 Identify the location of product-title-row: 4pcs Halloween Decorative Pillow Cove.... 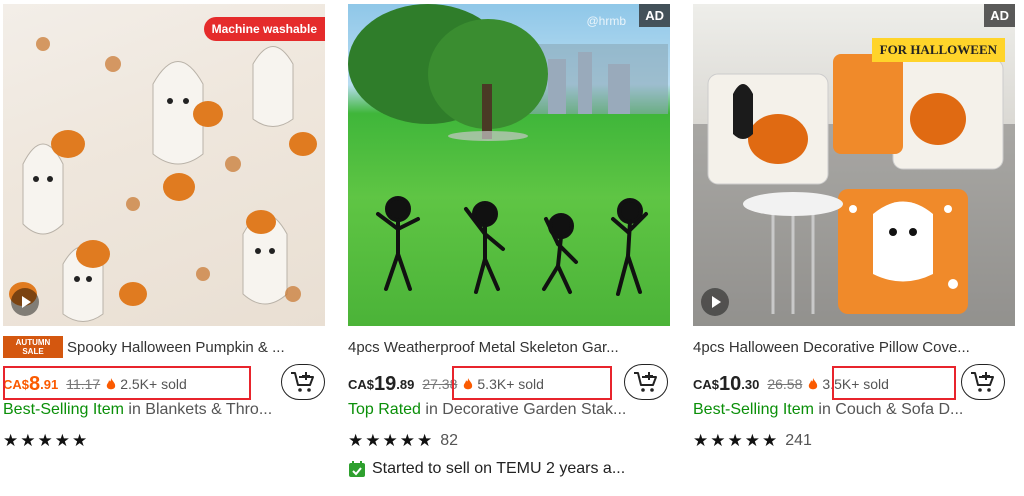
(854, 347).